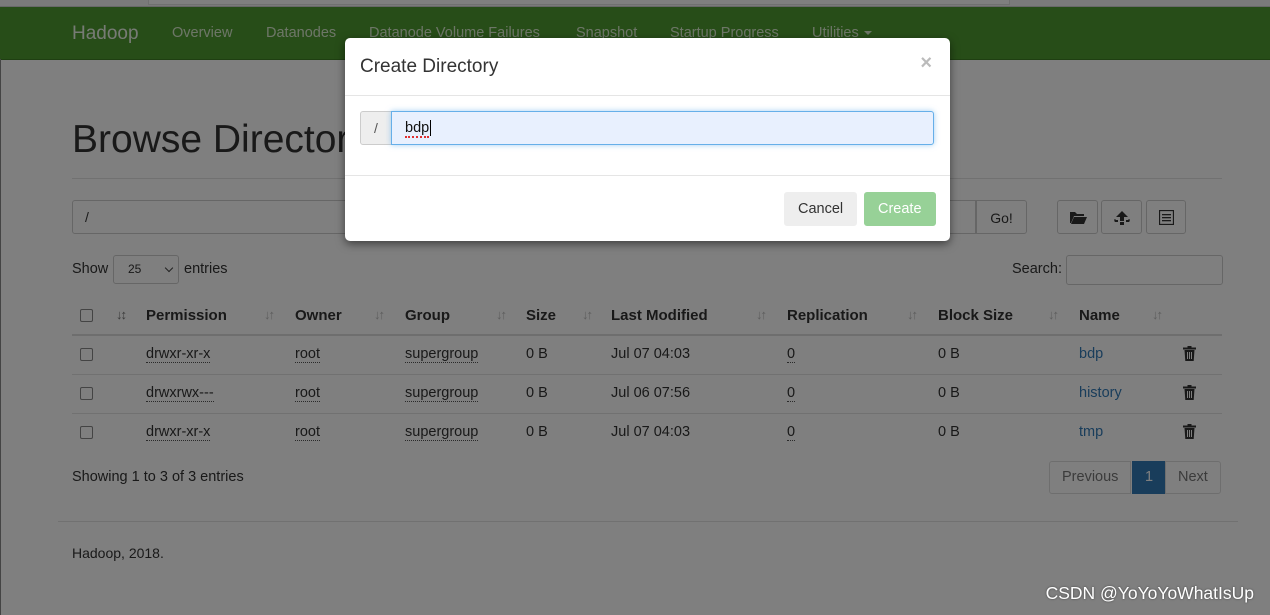 This screenshot has height=615, width=1270. Describe the element at coordinates (0, 337) in the screenshot. I see `window-edge` at that location.